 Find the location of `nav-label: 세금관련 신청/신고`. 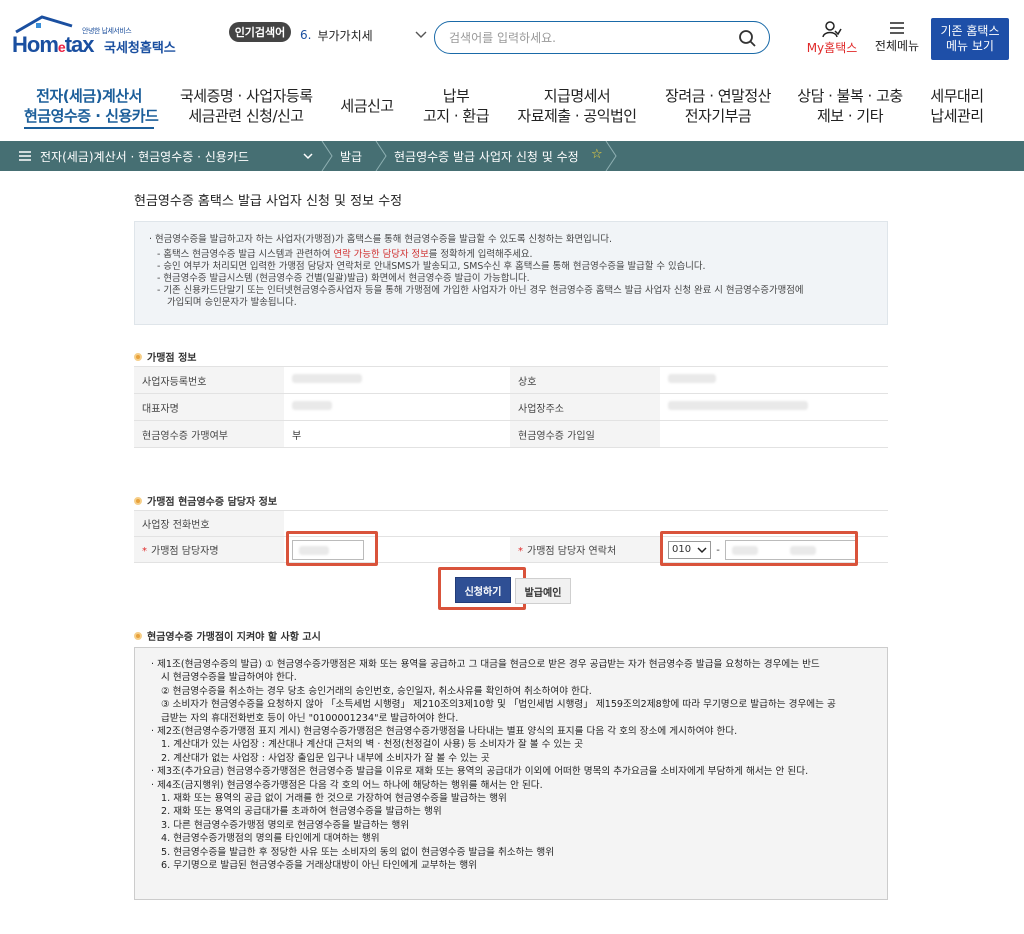

nav-label: 세금관련 신청/신고 is located at coordinates (246, 116).